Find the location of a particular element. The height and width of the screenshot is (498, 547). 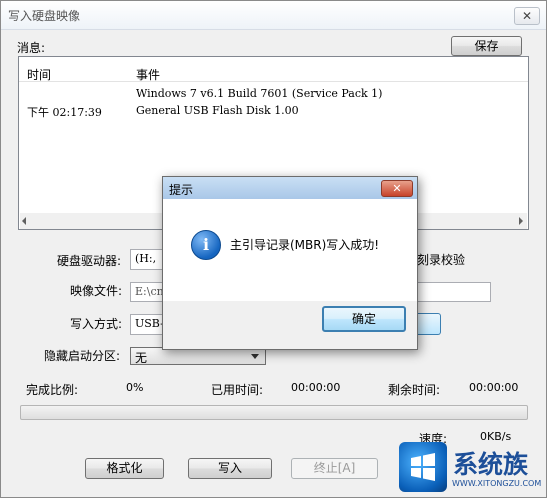

hidden-partition-label: 隐藏启动分区: is located at coordinates (82, 356).